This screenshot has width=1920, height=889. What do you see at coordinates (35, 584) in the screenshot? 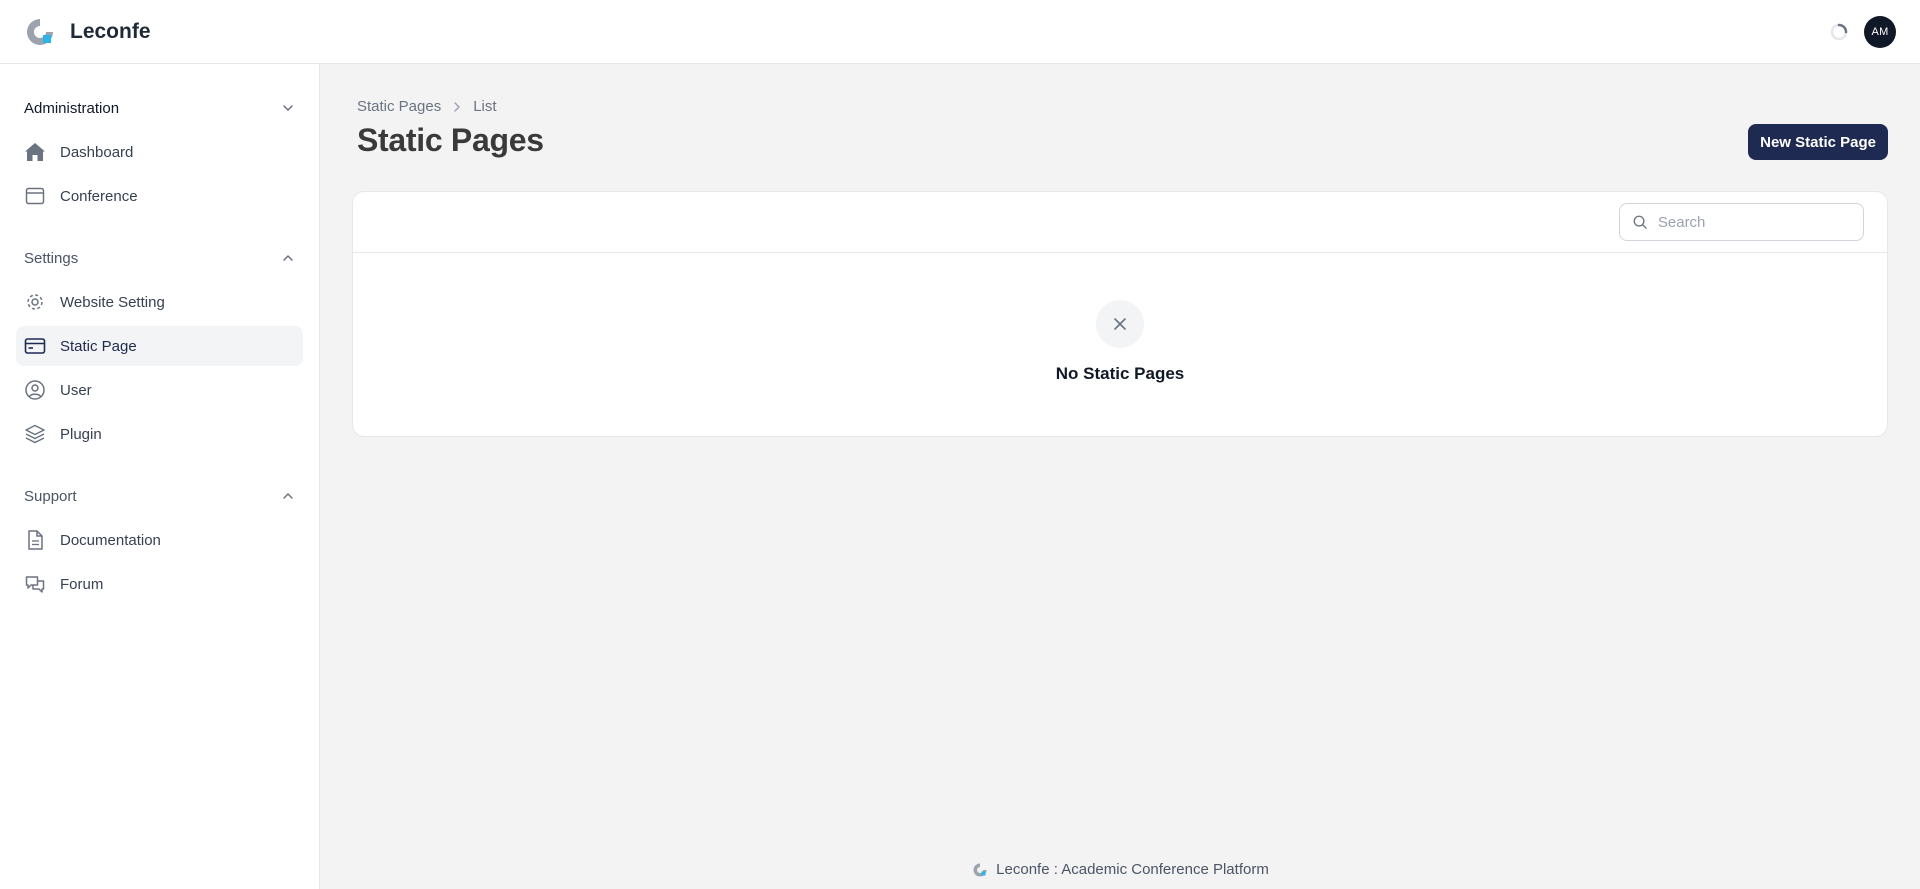
I see `chat-icon` at bounding box center [35, 584].